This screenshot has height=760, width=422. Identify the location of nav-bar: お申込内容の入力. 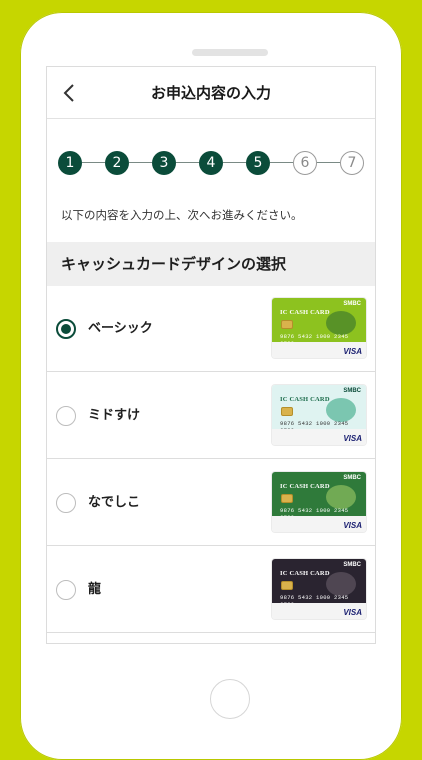
(211, 93).